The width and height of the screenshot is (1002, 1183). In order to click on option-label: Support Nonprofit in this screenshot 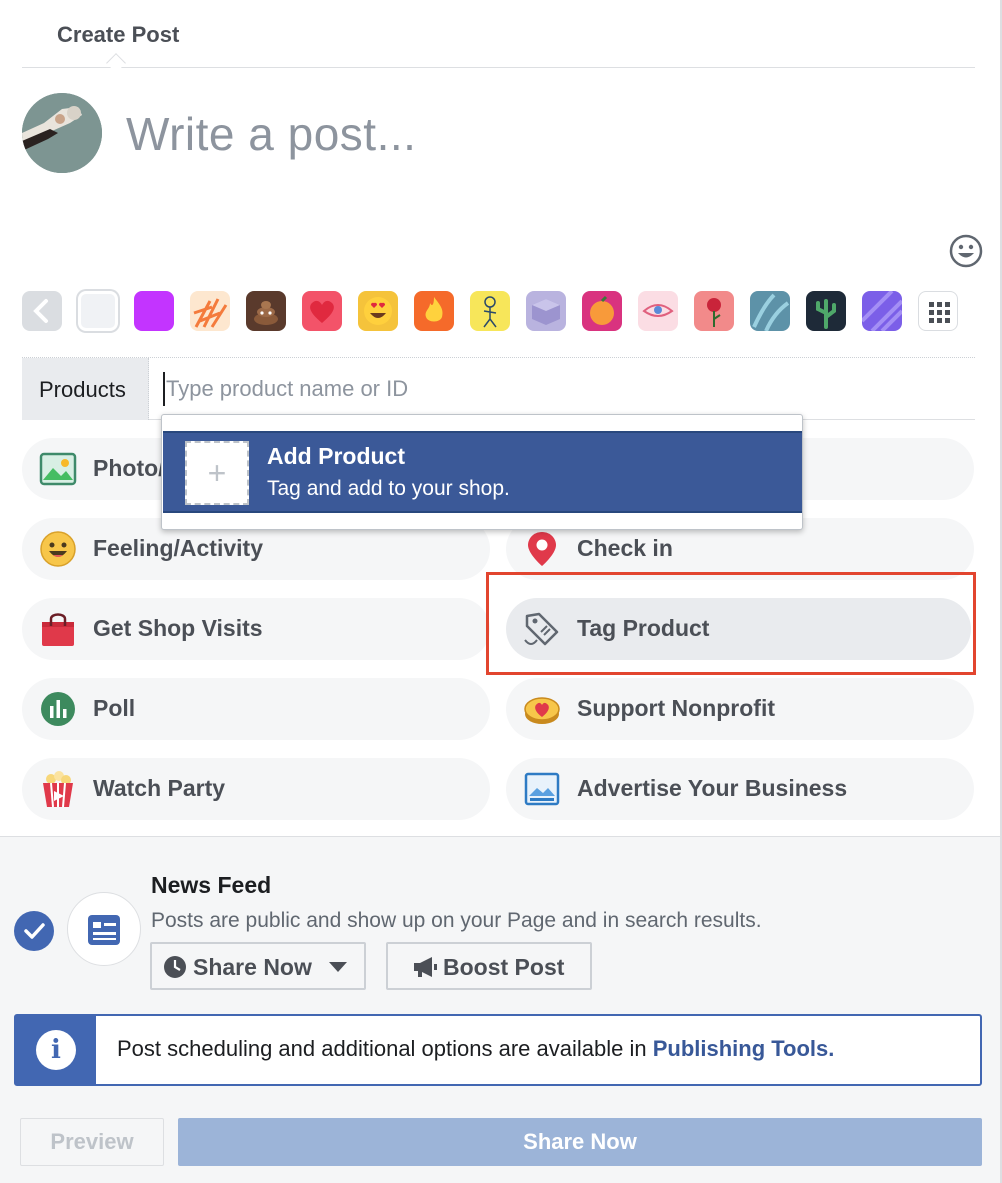, I will do `click(676, 708)`.